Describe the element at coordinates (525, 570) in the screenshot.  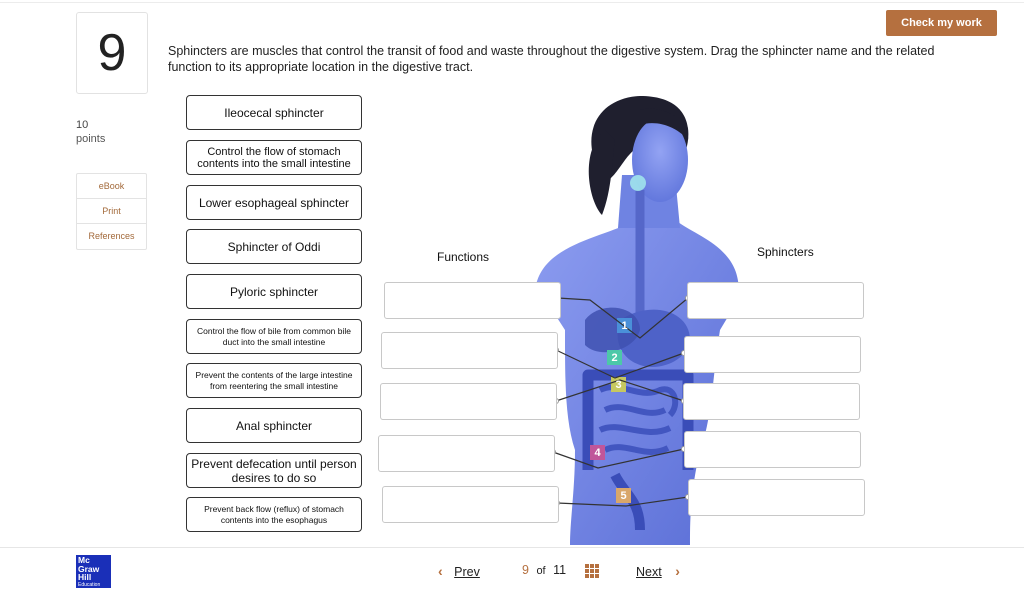
I see `current-page: 9` at that location.